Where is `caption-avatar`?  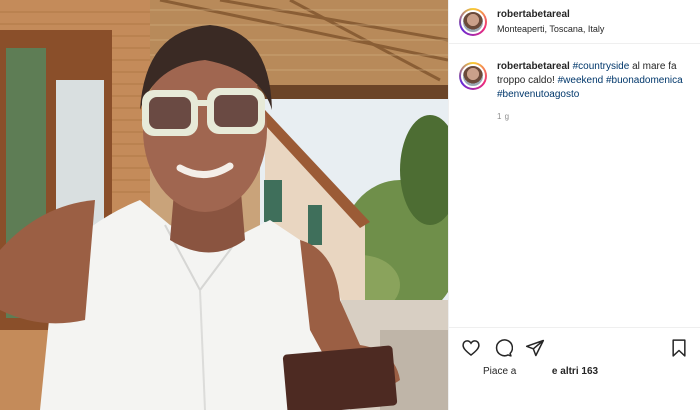 caption-avatar is located at coordinates (473, 76).